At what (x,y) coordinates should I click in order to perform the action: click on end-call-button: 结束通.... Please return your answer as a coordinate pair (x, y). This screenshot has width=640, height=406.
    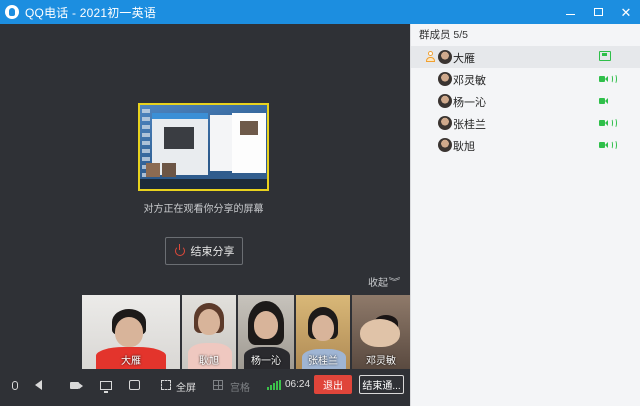
    Looking at the image, I should click on (381, 384).